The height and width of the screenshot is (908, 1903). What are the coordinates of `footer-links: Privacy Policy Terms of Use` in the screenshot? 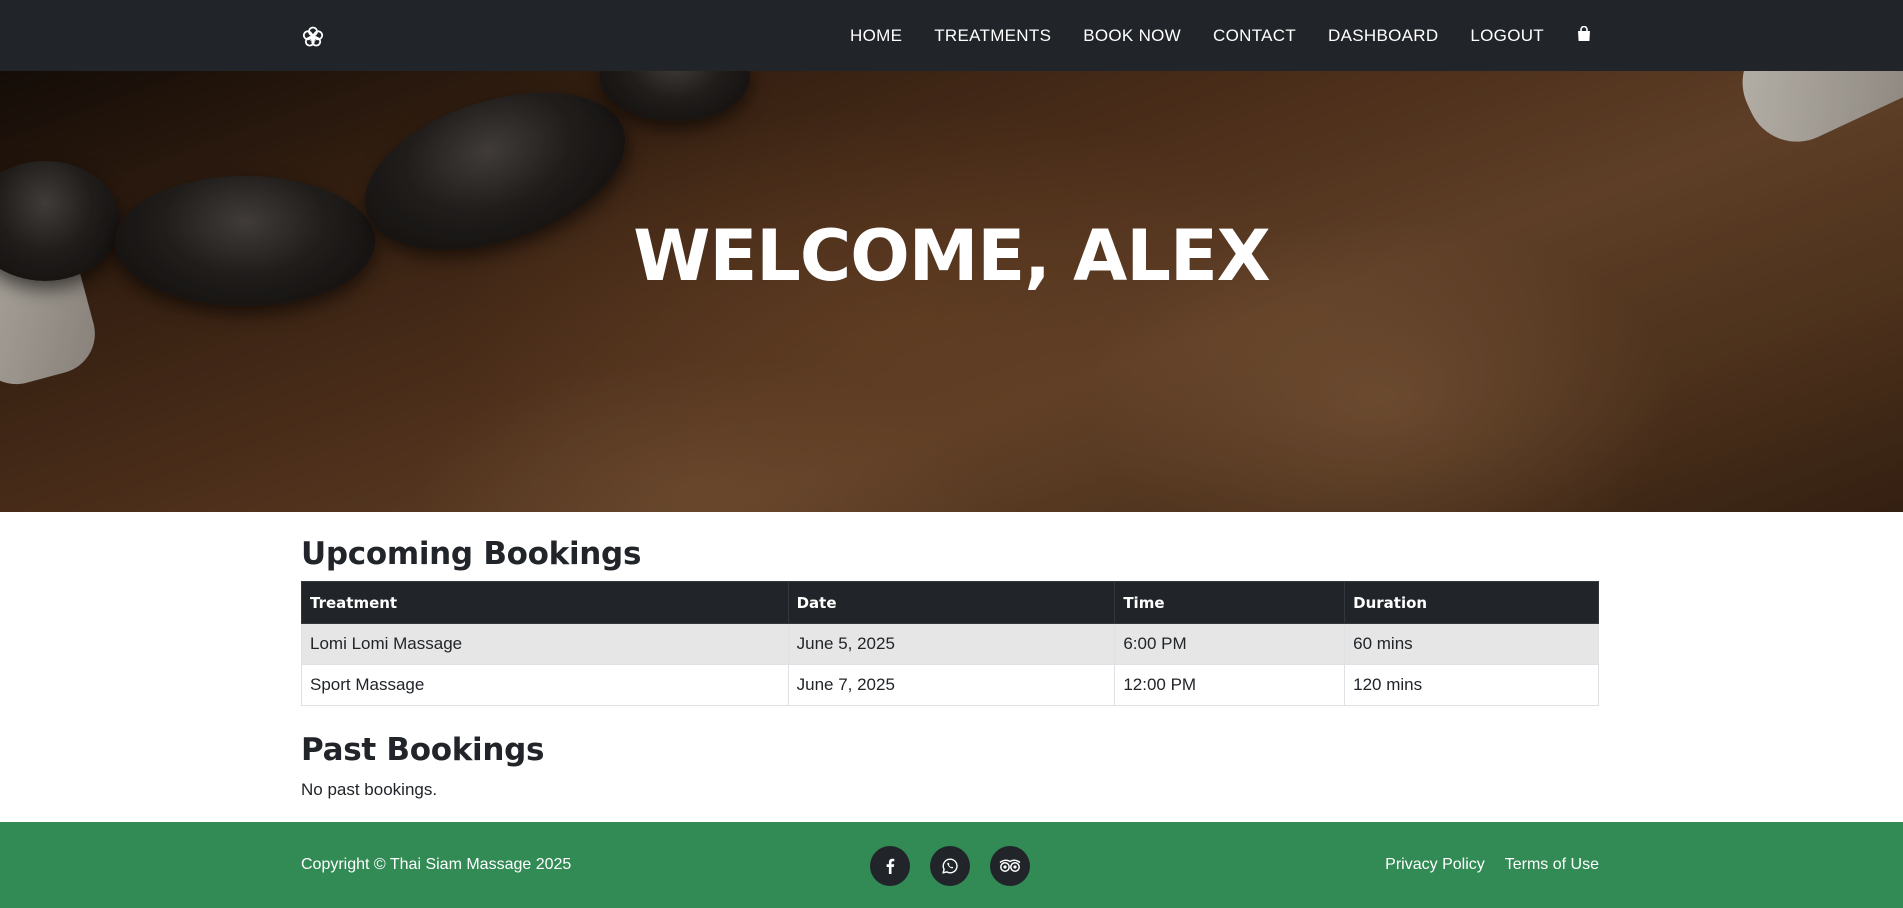 It's located at (1492, 865).